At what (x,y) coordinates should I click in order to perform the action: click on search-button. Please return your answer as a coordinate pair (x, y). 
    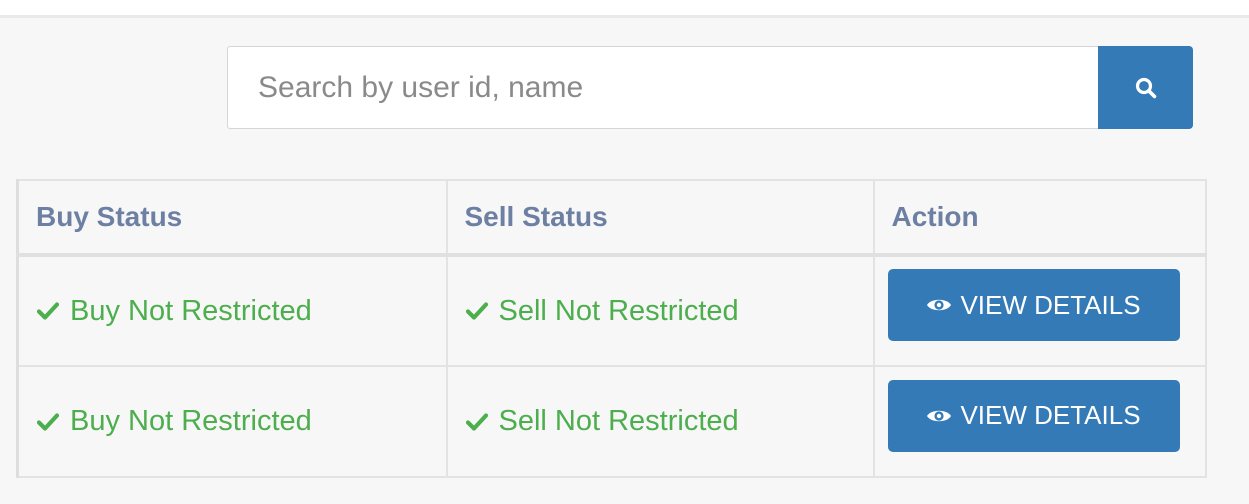
    Looking at the image, I should click on (1145, 87).